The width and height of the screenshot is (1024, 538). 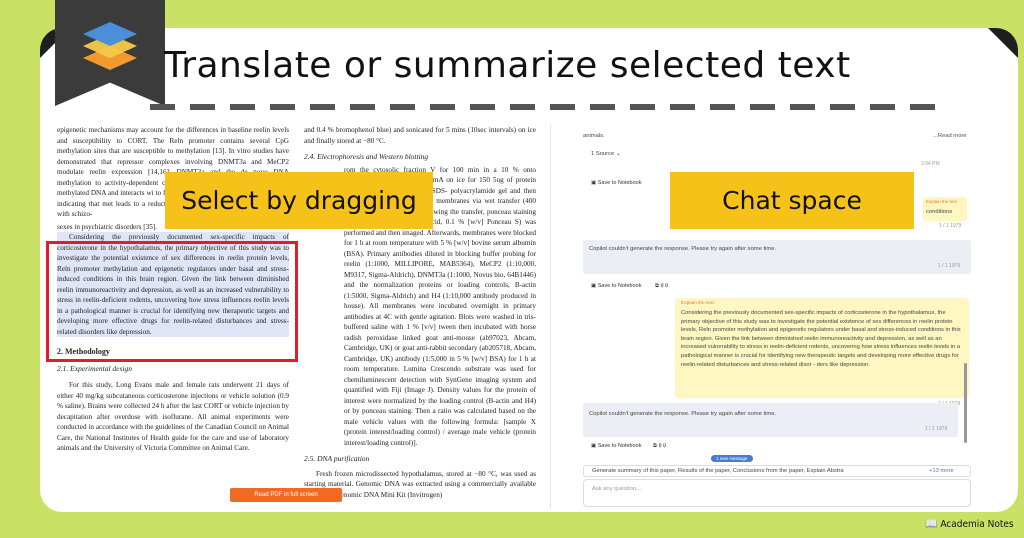 What do you see at coordinates (618, 154) in the screenshot?
I see `chevron-down-icon: ⌄` at bounding box center [618, 154].